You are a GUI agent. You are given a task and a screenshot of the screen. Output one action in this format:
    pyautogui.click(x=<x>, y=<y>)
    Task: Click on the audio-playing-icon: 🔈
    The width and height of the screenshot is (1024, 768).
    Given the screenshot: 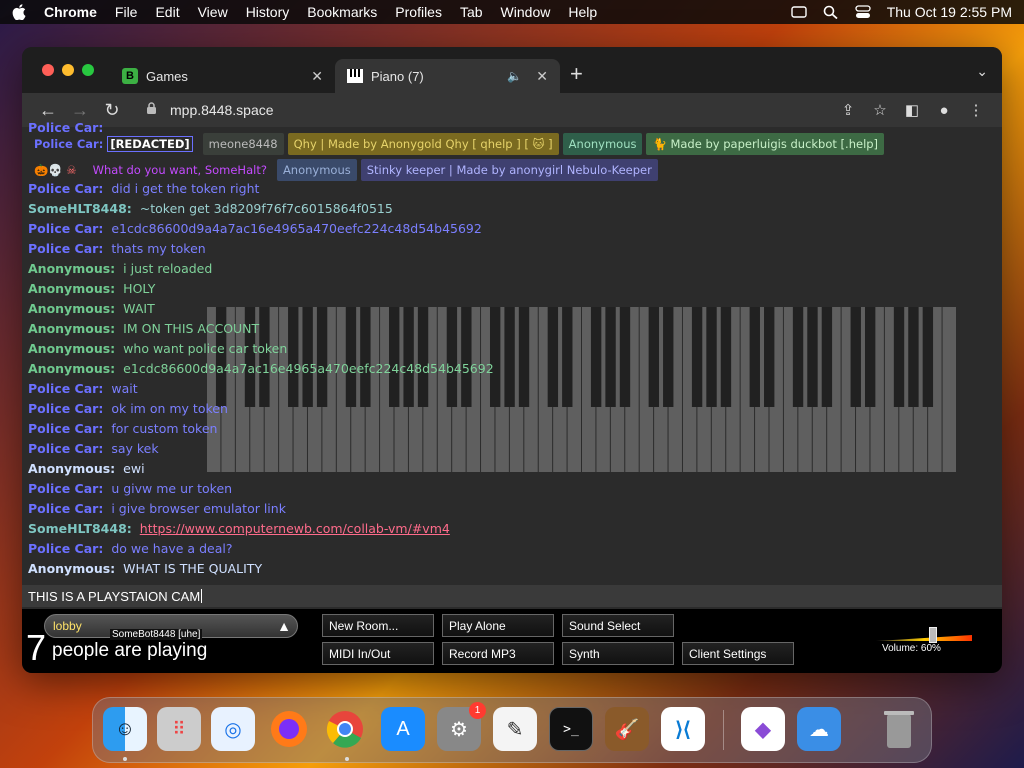 What is the action you would take?
    pyautogui.click(x=514, y=76)
    